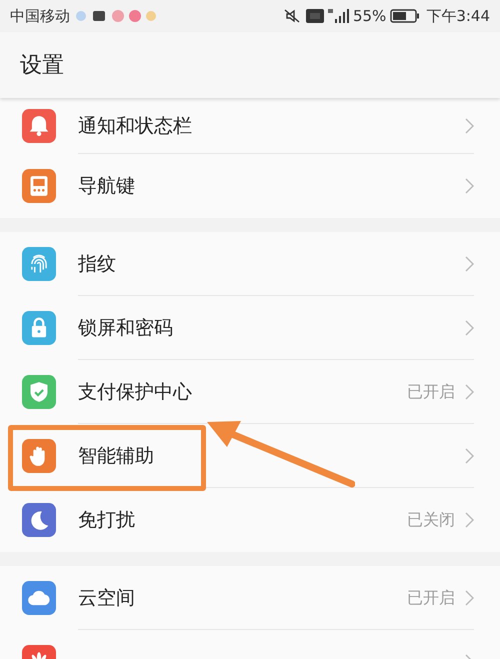 The height and width of the screenshot is (659, 500). I want to click on battery-percent: 55%, so click(369, 16).